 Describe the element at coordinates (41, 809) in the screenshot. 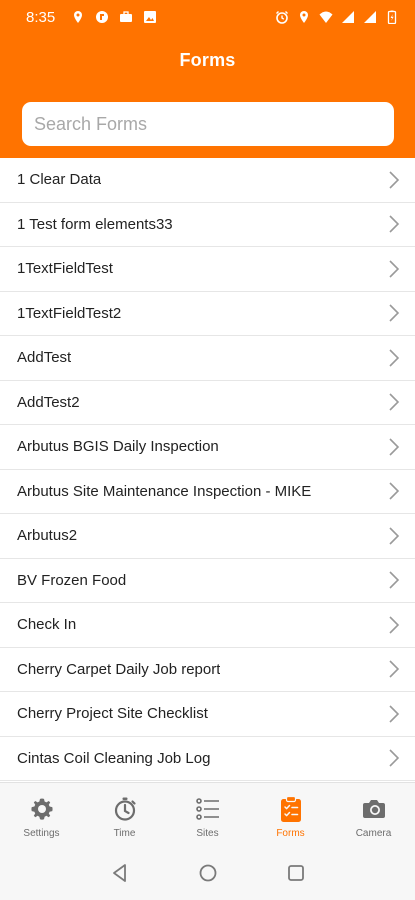

I see `gear-icon` at that location.